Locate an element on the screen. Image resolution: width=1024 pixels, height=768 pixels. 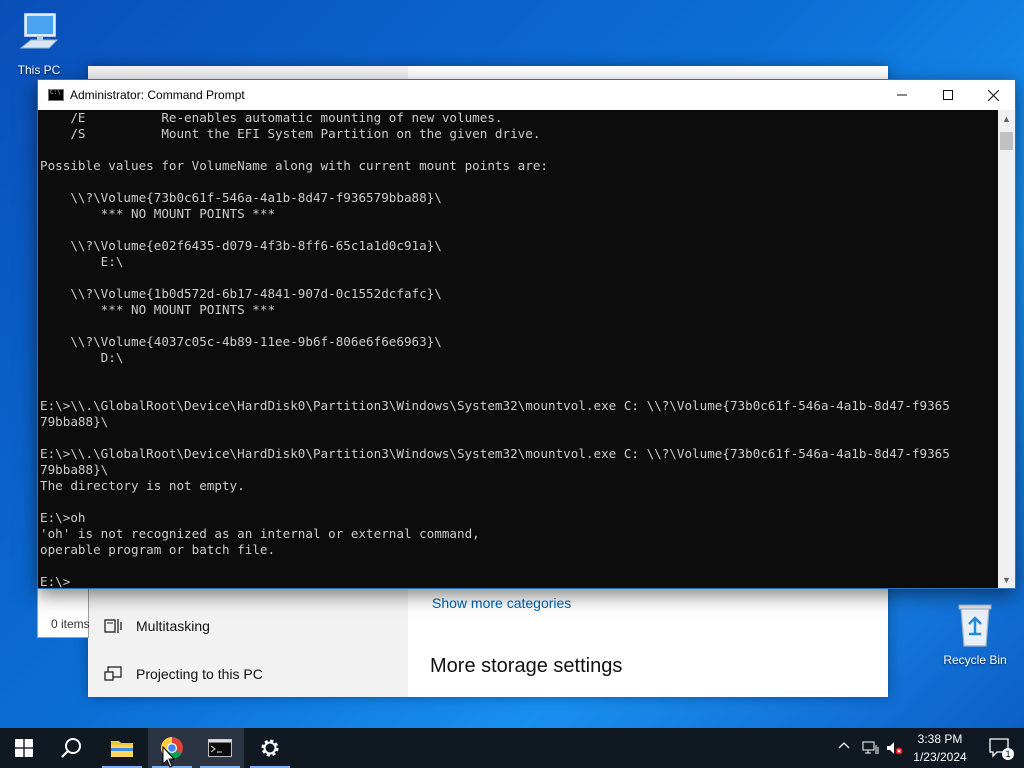
multitasking-icon is located at coordinates (113, 626).